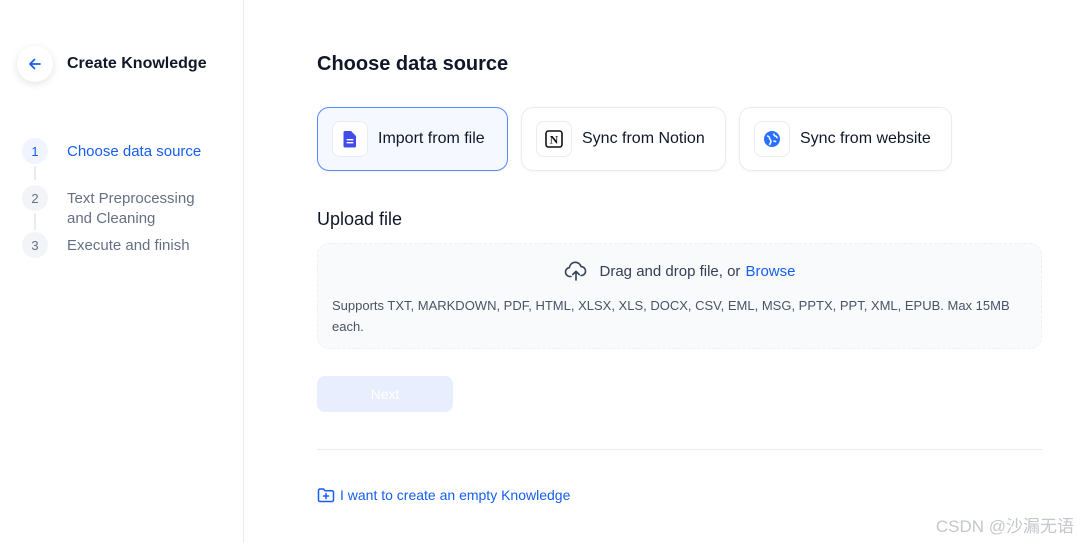  What do you see at coordinates (326, 495) in the screenshot?
I see `folder-plus-icon` at bounding box center [326, 495].